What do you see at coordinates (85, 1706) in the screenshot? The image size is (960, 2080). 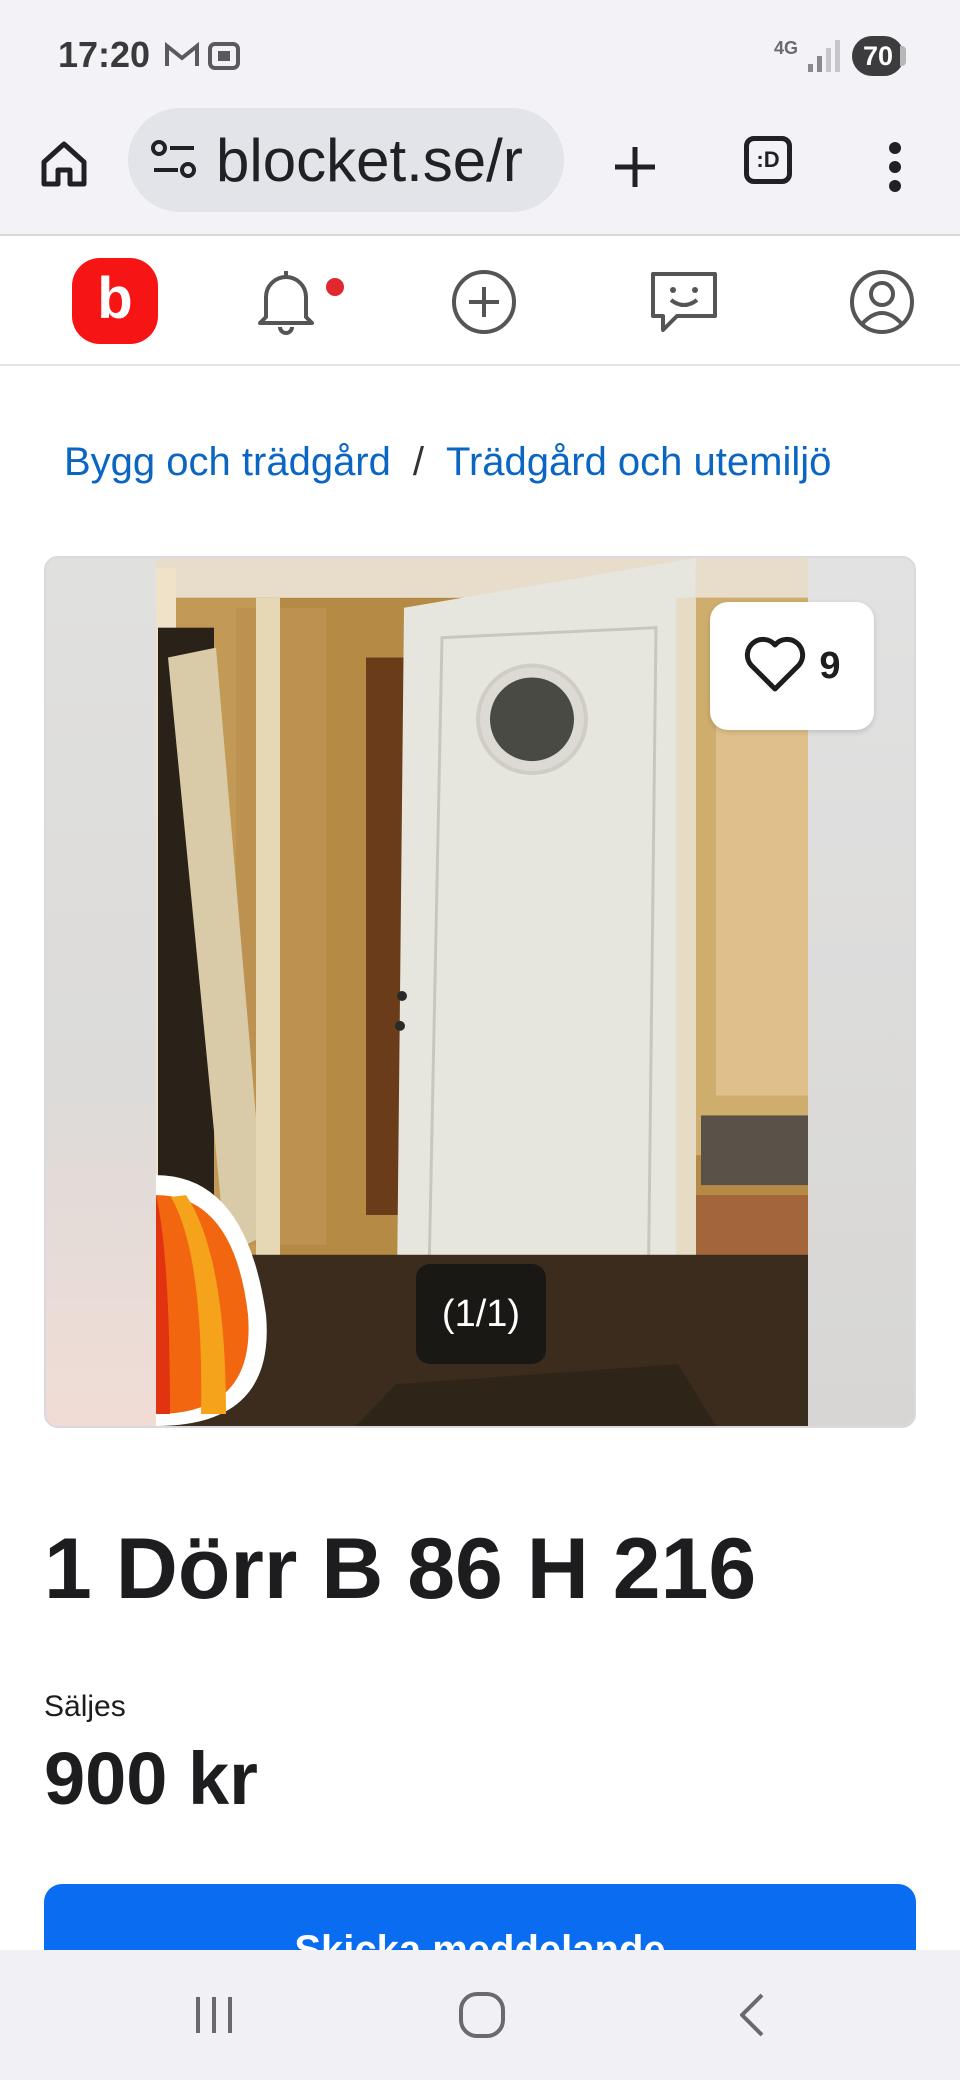 I see `sale-type-label: Säljes` at bounding box center [85, 1706].